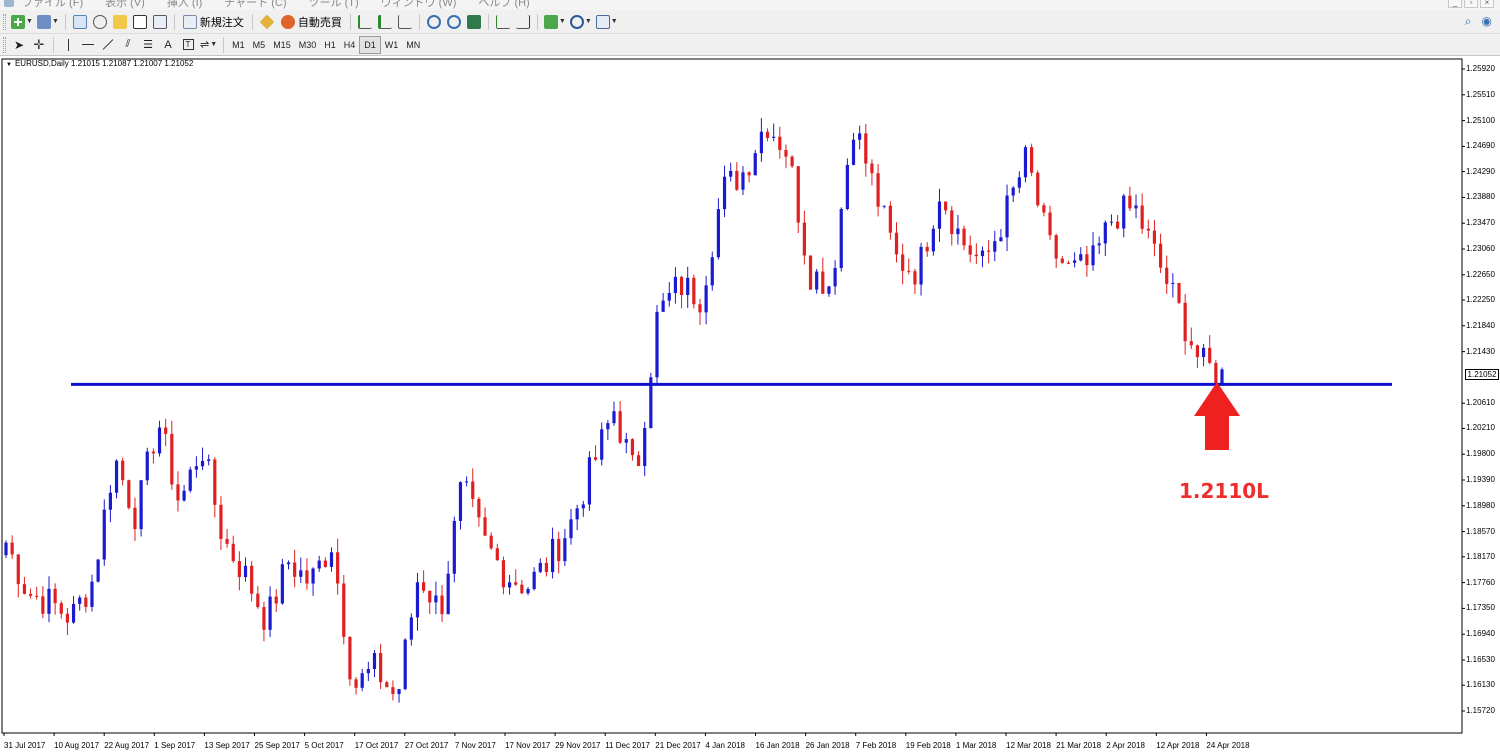  I want to click on timeframe-d1: D1, so click(370, 44).